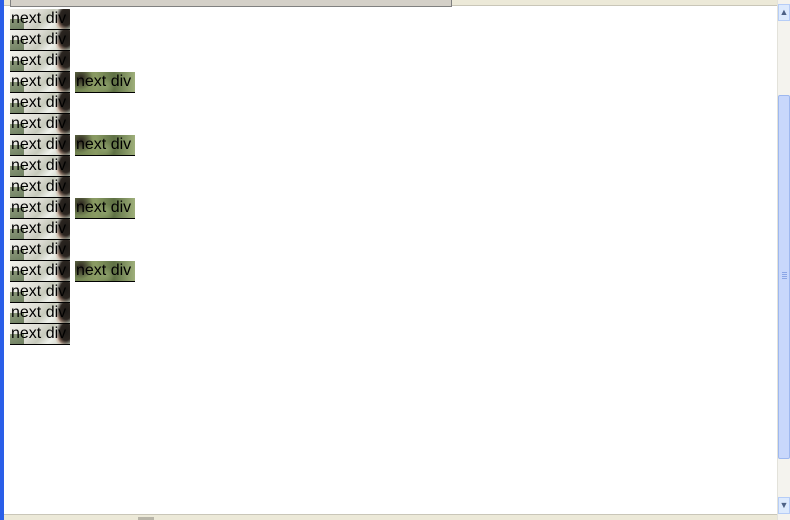 Image resolution: width=790 pixels, height=520 pixels. What do you see at coordinates (2, 260) in the screenshot?
I see `window-frame-left` at bounding box center [2, 260].